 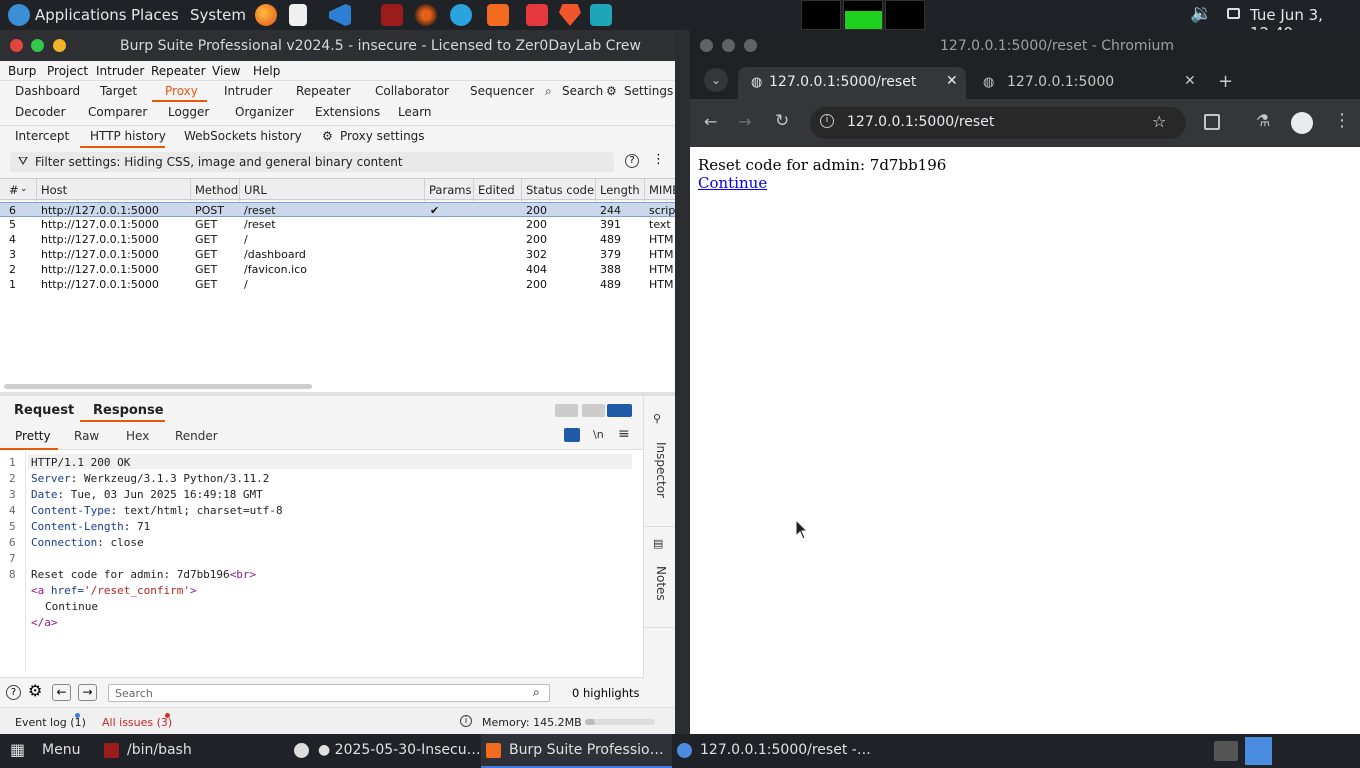 I want to click on word-wrap-icon, so click(x=572, y=435).